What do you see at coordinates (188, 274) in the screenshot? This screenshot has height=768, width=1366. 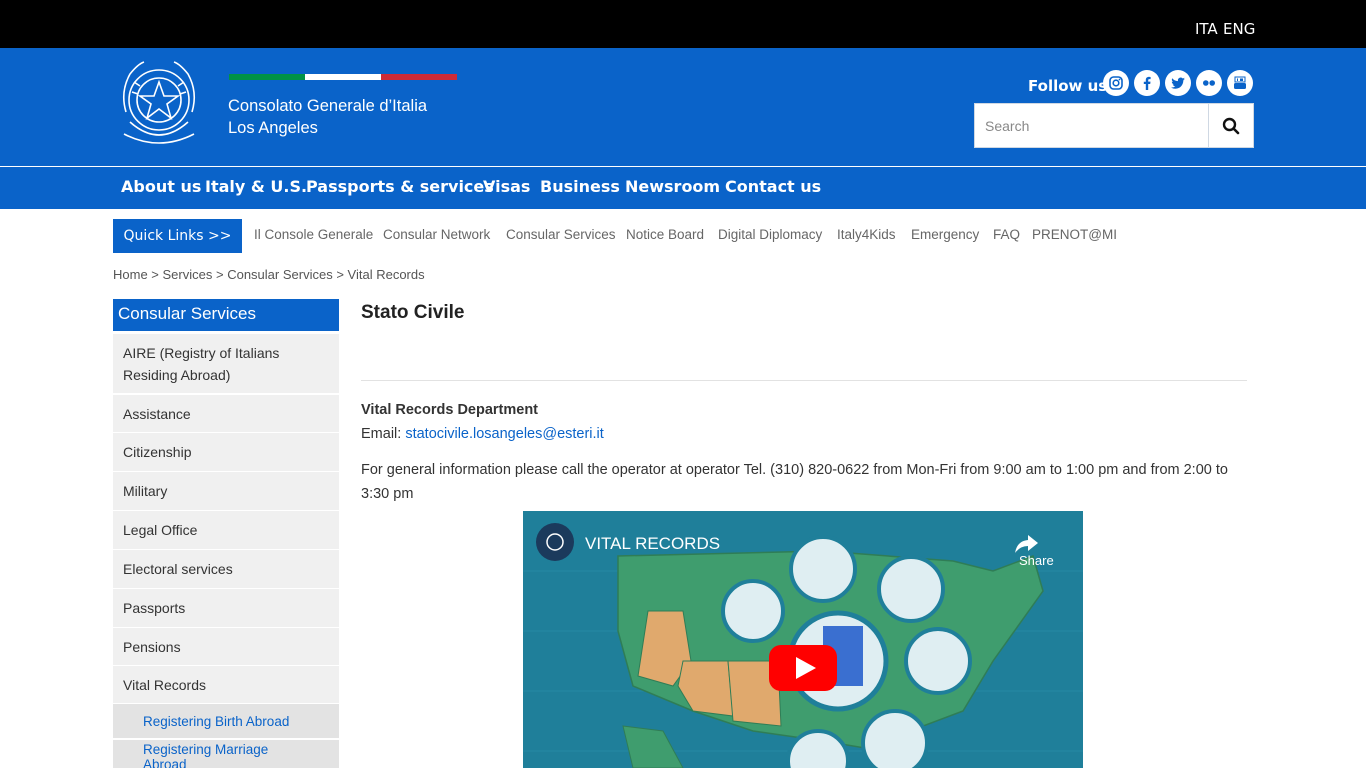 I see `breadcrumb-services: Services` at bounding box center [188, 274].